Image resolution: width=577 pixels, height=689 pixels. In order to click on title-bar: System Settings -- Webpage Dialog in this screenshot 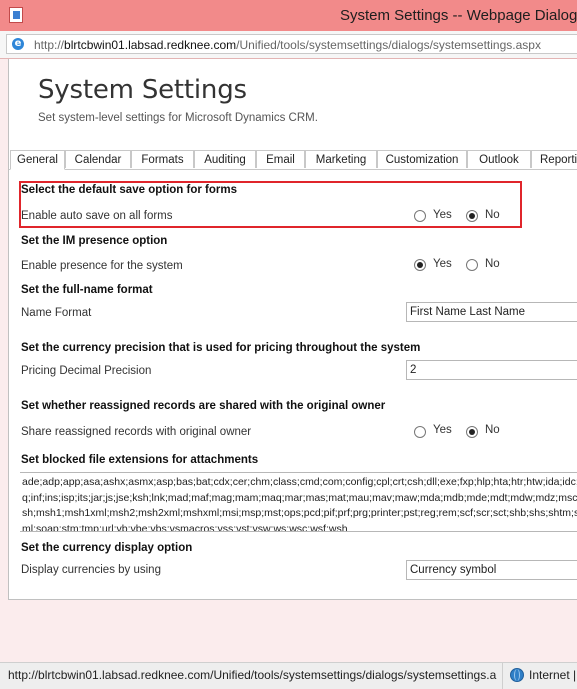, I will do `click(288, 15)`.